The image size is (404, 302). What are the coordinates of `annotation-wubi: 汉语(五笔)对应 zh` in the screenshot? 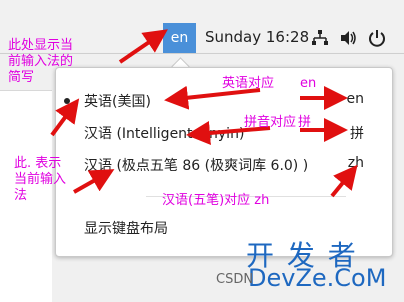 It's located at (216, 200).